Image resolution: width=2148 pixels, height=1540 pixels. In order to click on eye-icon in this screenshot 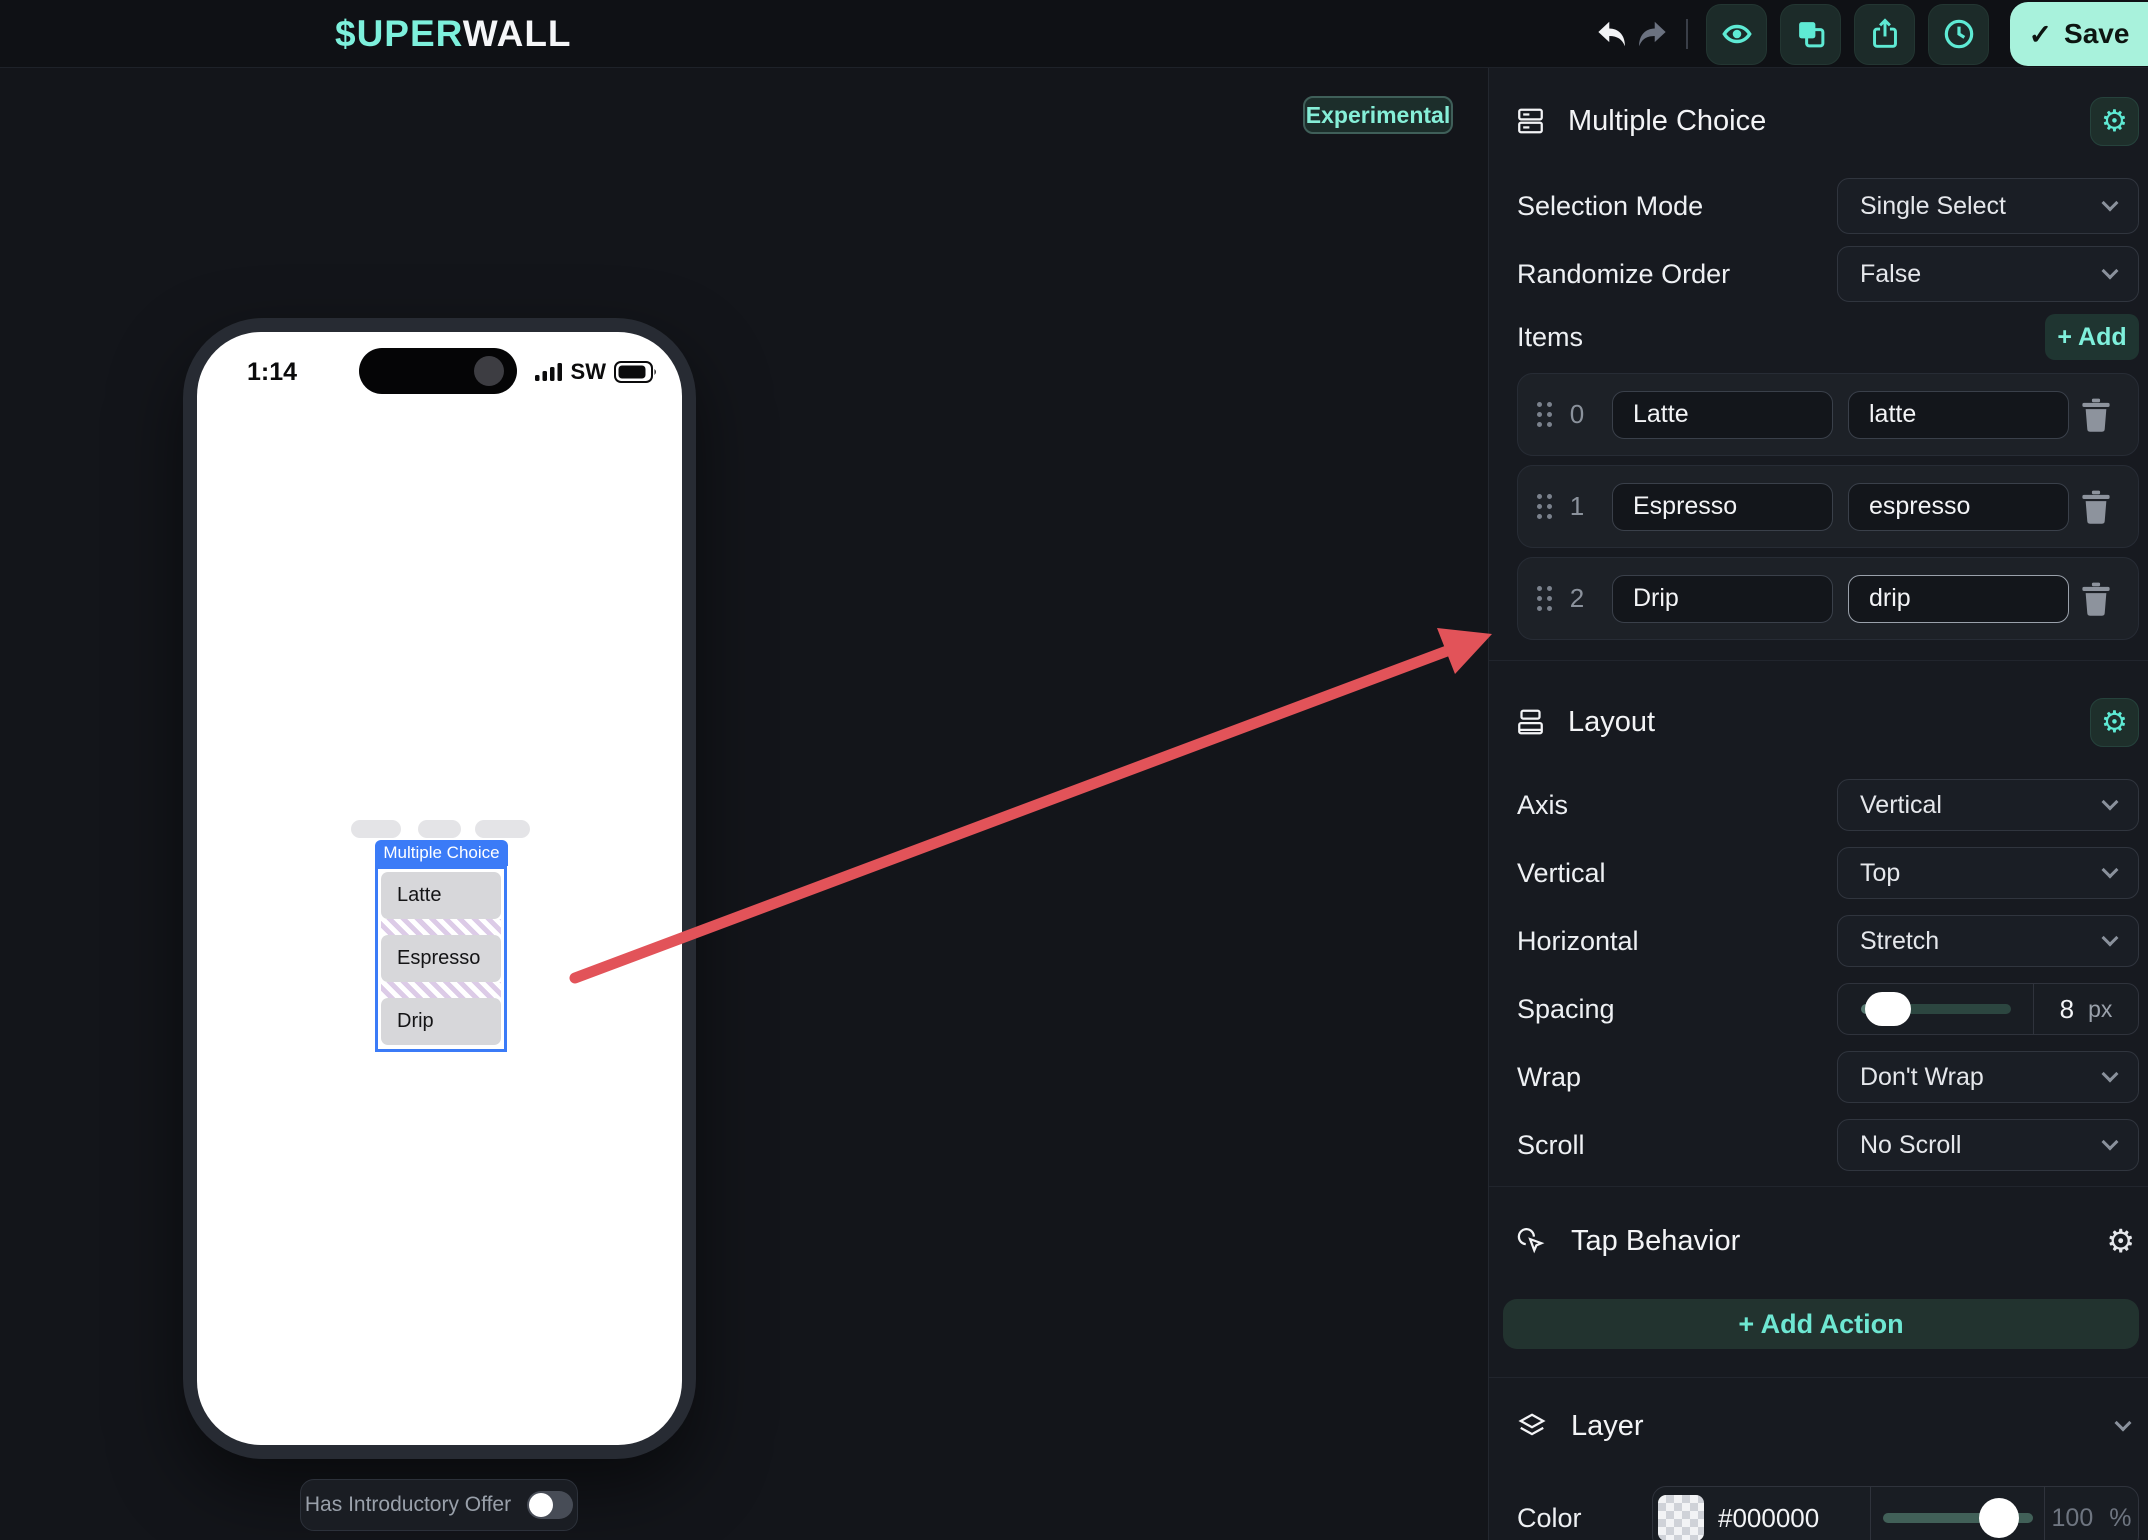, I will do `click(1737, 34)`.